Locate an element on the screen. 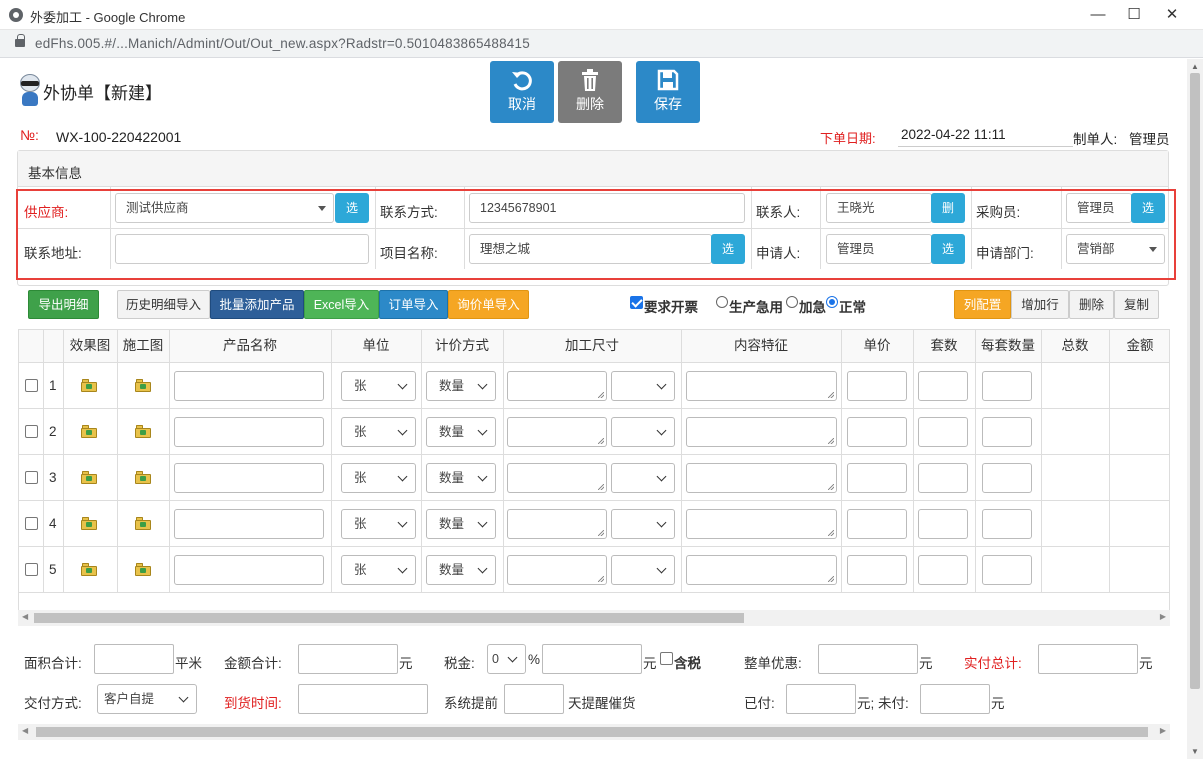  total-input is located at coordinates (1088, 659).